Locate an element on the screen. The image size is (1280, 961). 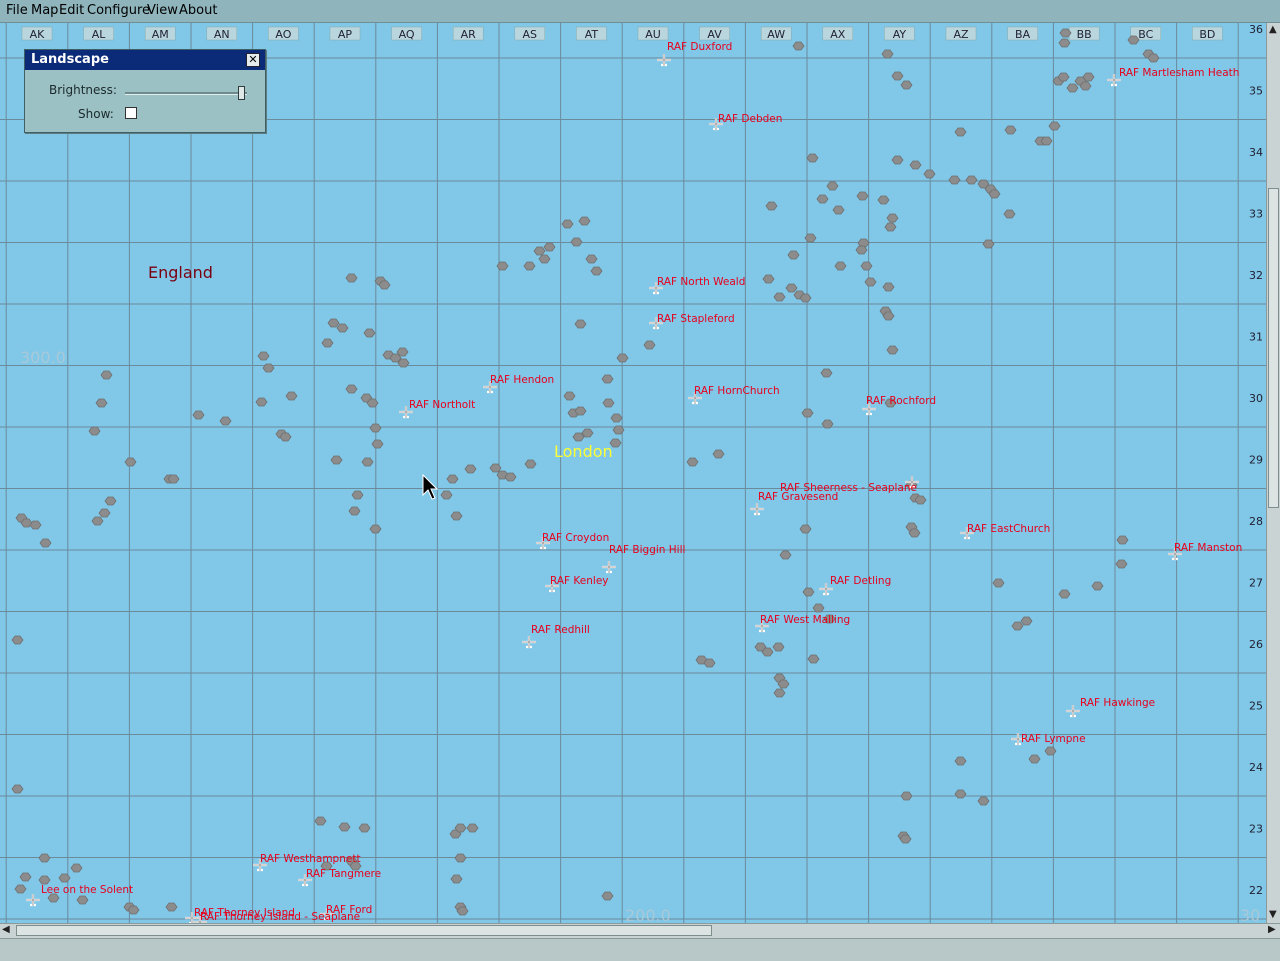
column-label: AL is located at coordinates (99, 34).